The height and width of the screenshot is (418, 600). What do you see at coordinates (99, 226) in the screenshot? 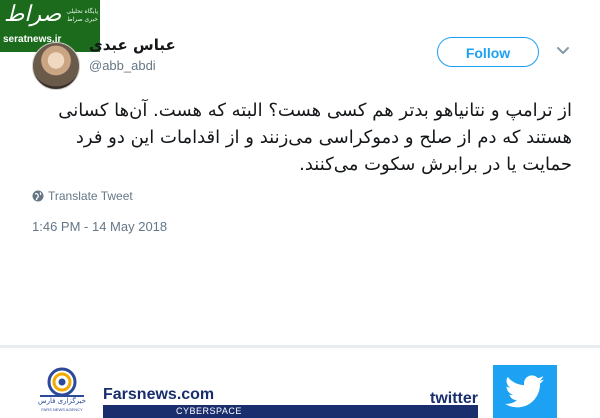
I see `tweet-timestamp: 1:46 PM - 14 May 2018` at bounding box center [99, 226].